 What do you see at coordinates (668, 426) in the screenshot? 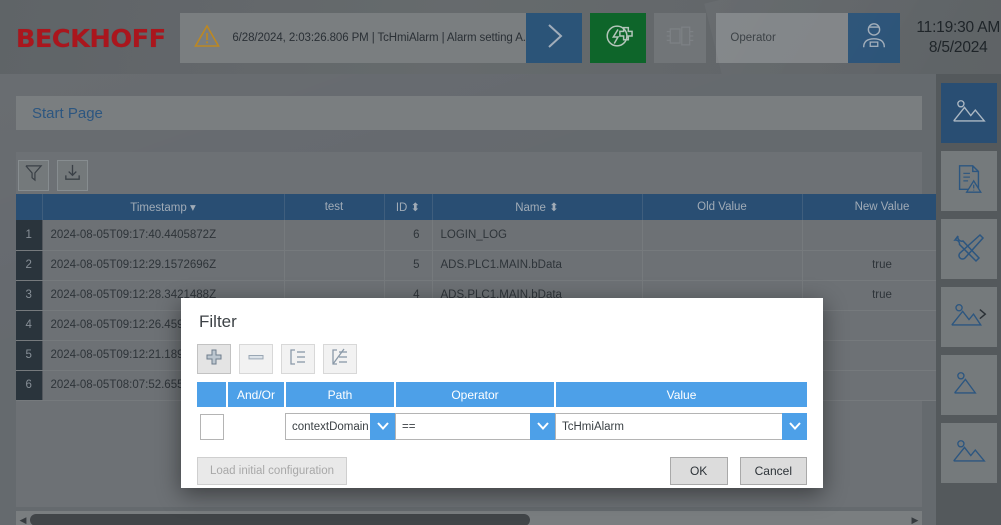
I see `value-input: TcHmiAlarm` at bounding box center [668, 426].